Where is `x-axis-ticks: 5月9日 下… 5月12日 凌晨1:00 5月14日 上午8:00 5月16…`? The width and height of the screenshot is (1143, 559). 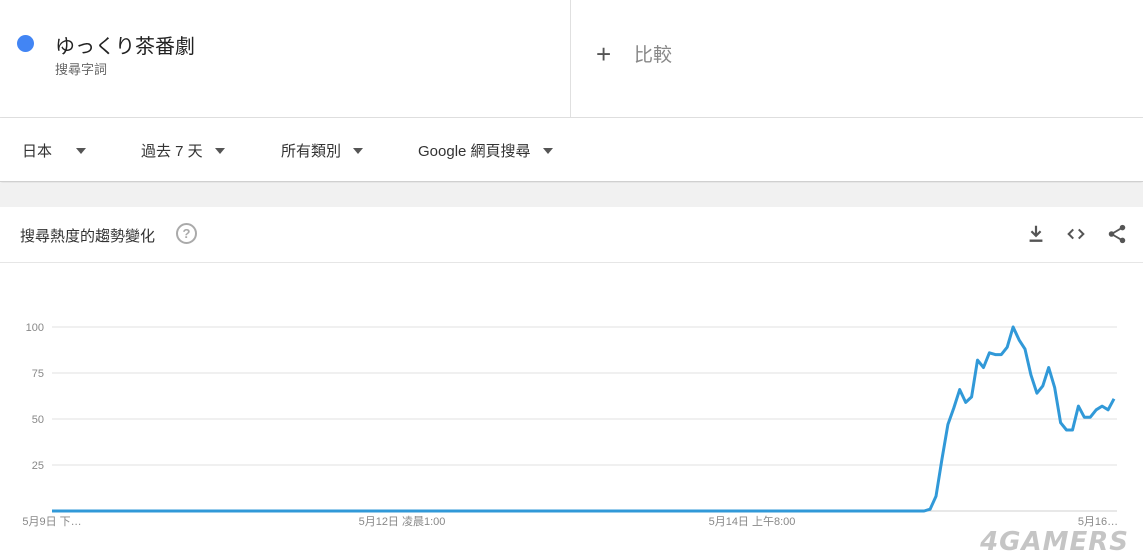 x-axis-ticks: 5月9日 下… 5月12日 凌晨1:00 5月14日 上午8:00 5月16… is located at coordinates (570, 521).